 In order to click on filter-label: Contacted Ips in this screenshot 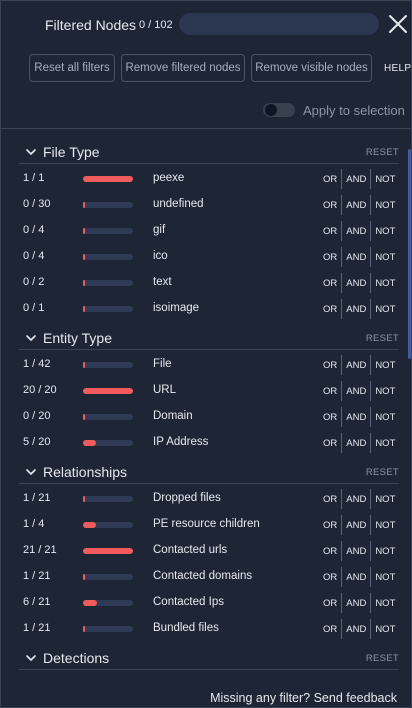, I will do `click(188, 602)`.